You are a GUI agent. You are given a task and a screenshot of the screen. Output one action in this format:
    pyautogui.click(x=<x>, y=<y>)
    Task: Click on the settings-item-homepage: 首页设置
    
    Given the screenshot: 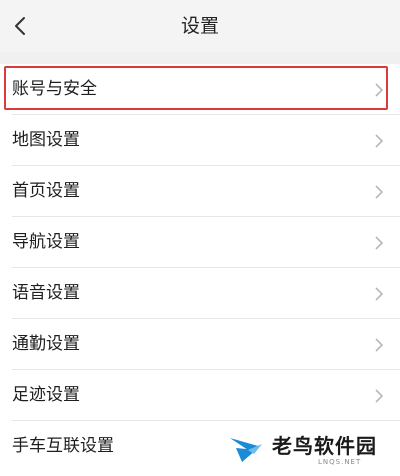 What is the action you would take?
    pyautogui.click(x=200, y=191)
    